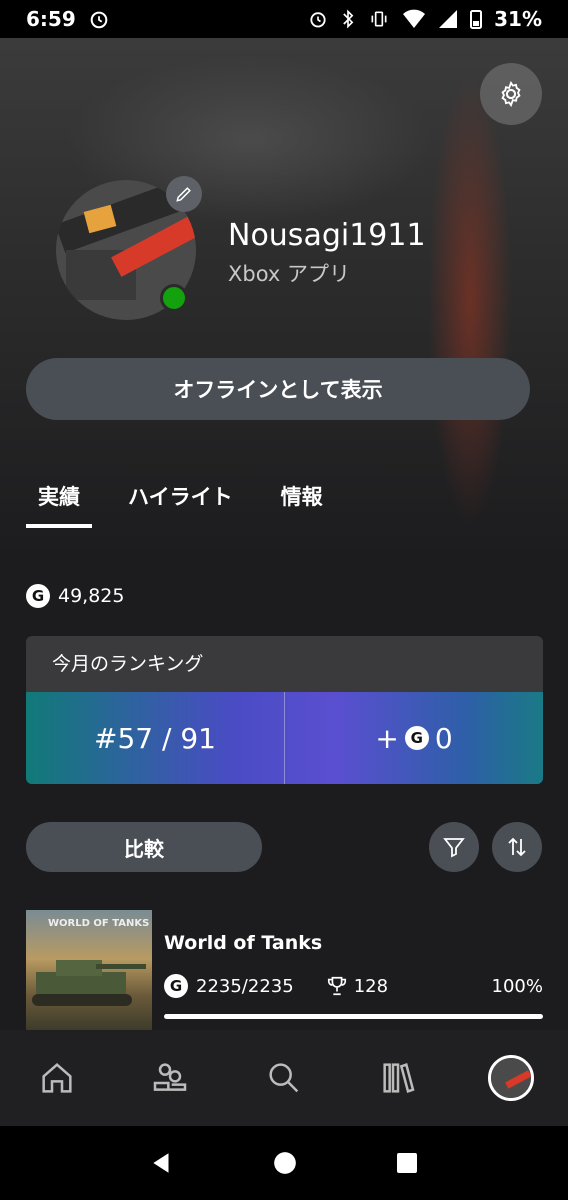 The image size is (568, 1200). Describe the element at coordinates (284, 19) in the screenshot. I see `status-bar: 6:59 31%` at that location.